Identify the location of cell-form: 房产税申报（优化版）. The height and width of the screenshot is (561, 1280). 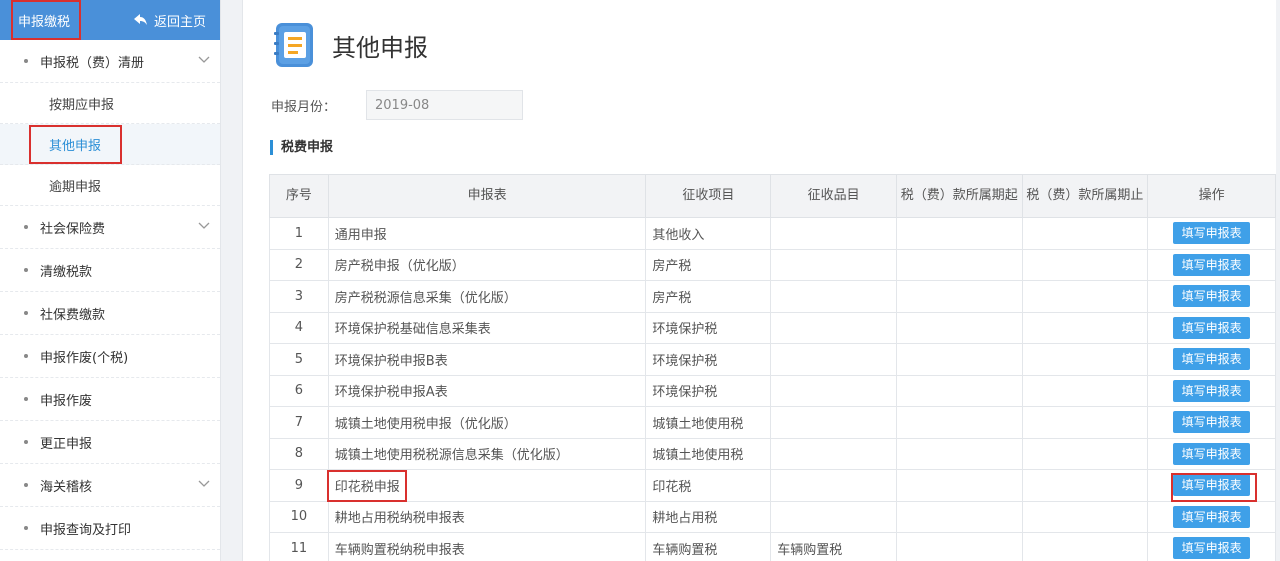
(487, 264).